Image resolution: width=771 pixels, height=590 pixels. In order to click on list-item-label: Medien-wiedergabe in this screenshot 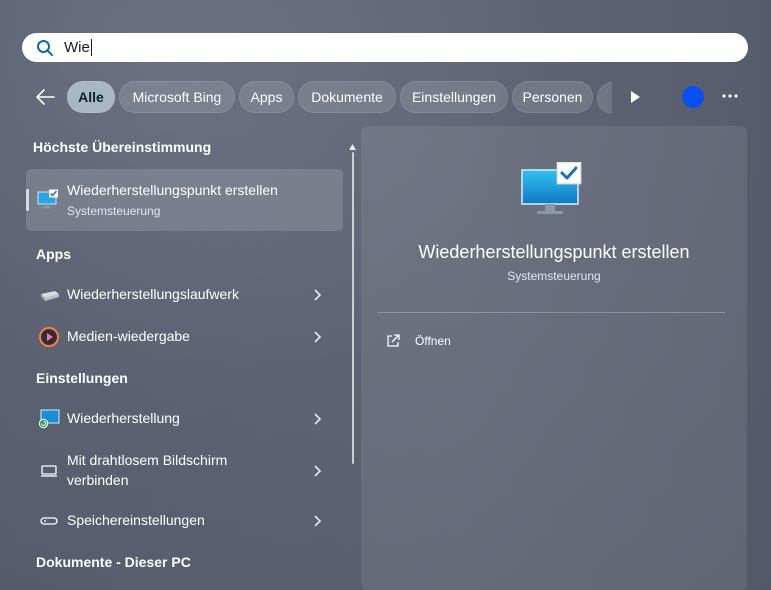, I will do `click(128, 336)`.